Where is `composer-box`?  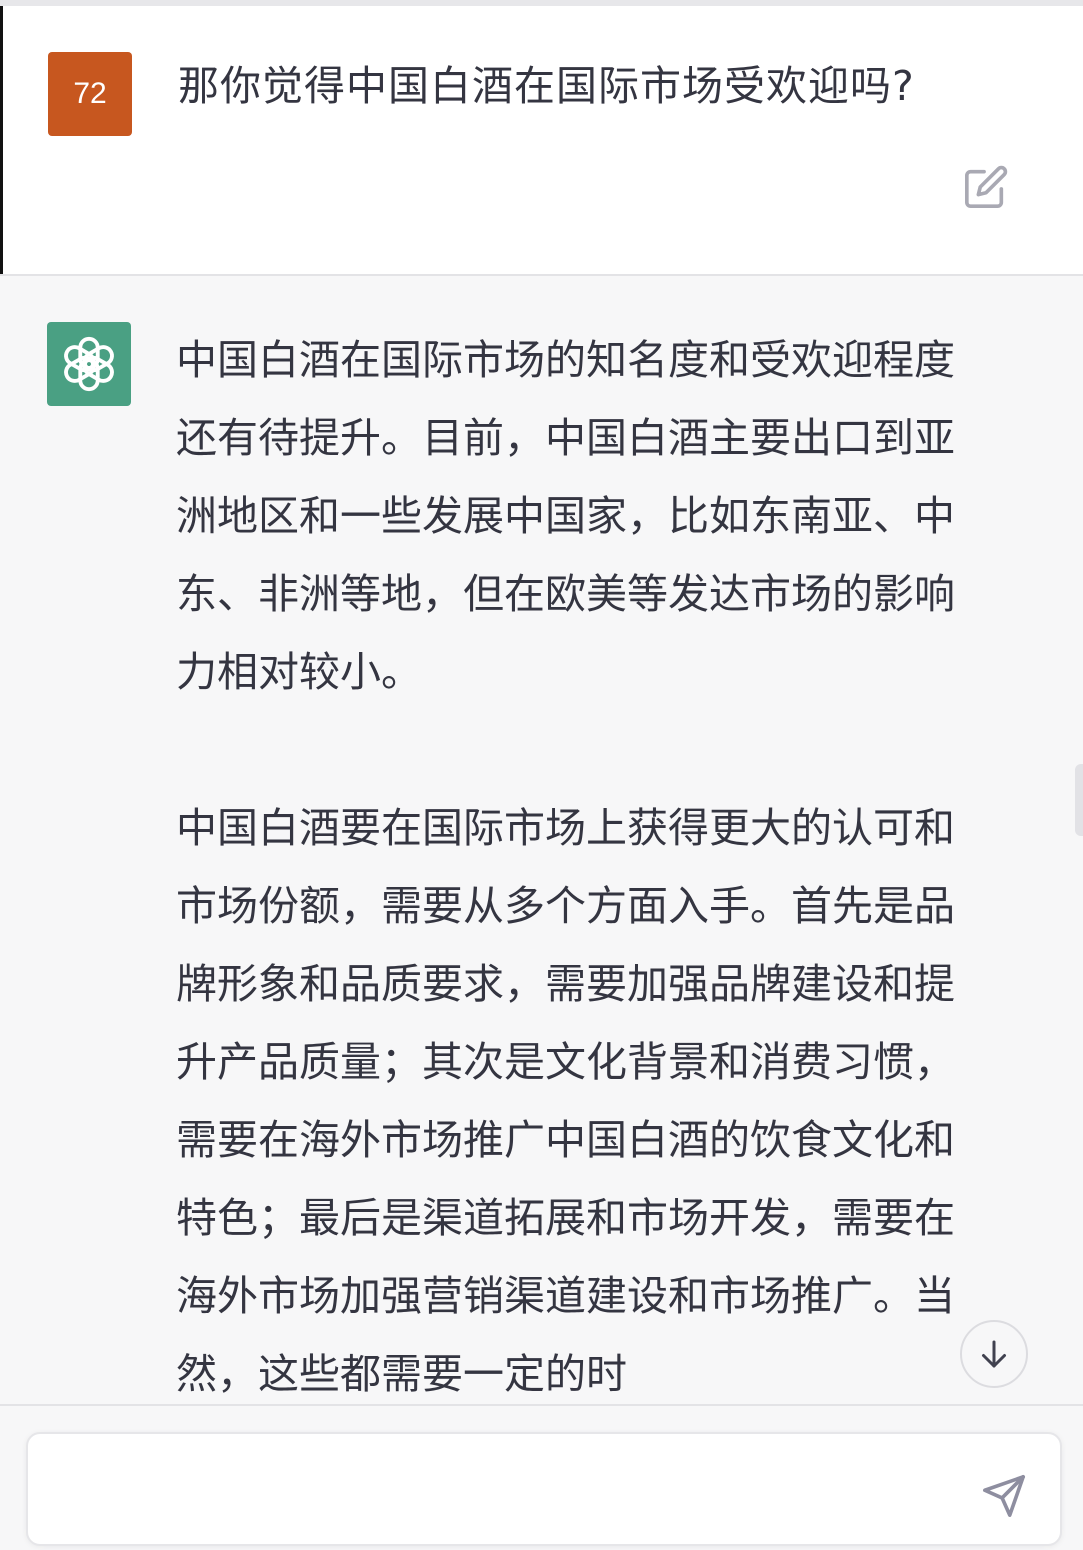 composer-box is located at coordinates (544, 1489).